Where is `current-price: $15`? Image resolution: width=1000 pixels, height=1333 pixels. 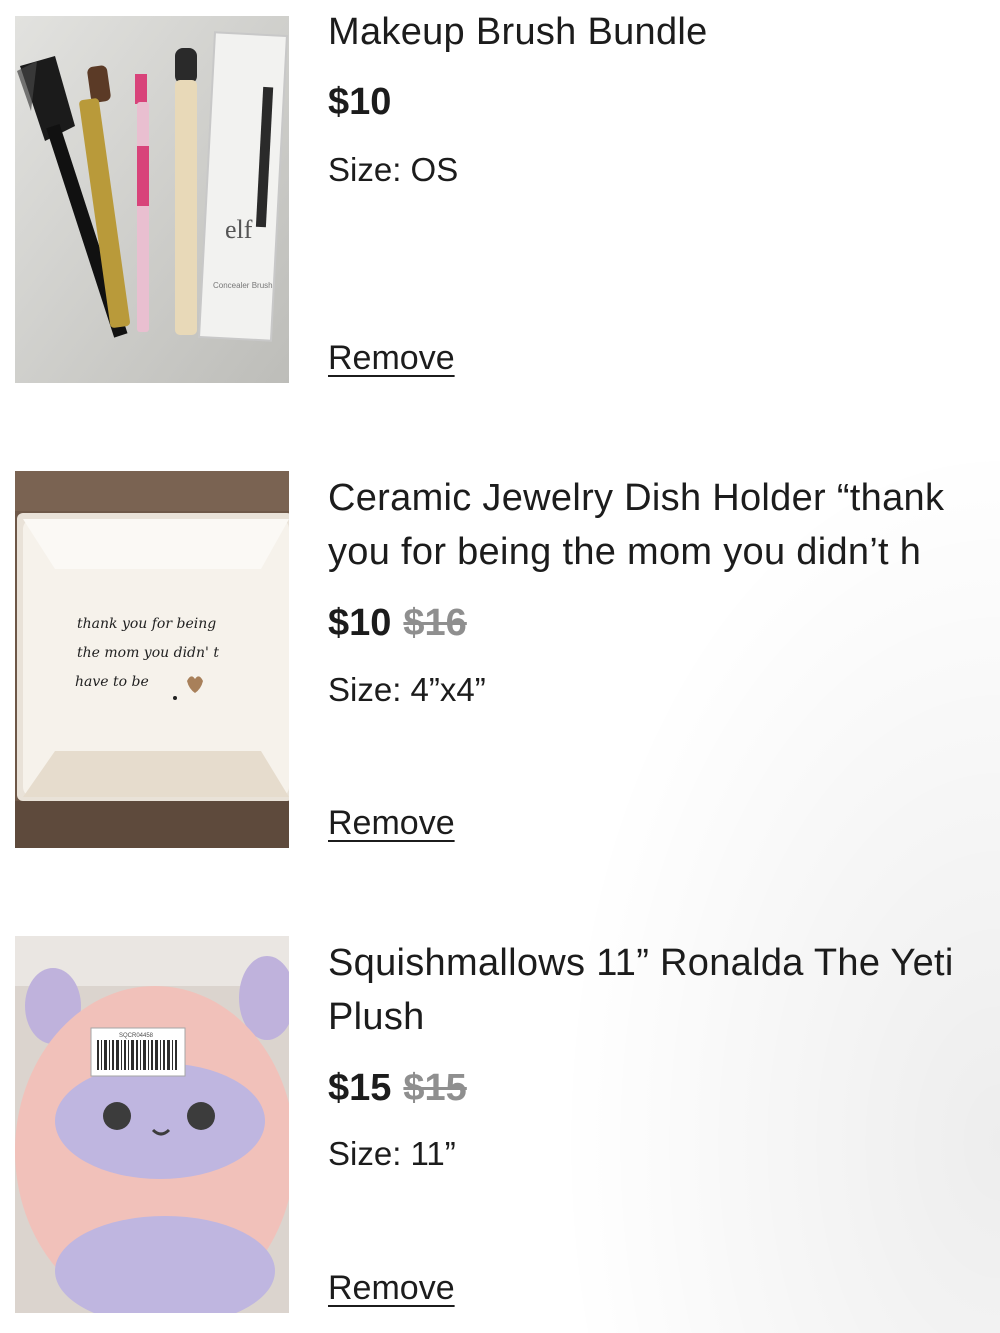 current-price: $15 is located at coordinates (360, 1088).